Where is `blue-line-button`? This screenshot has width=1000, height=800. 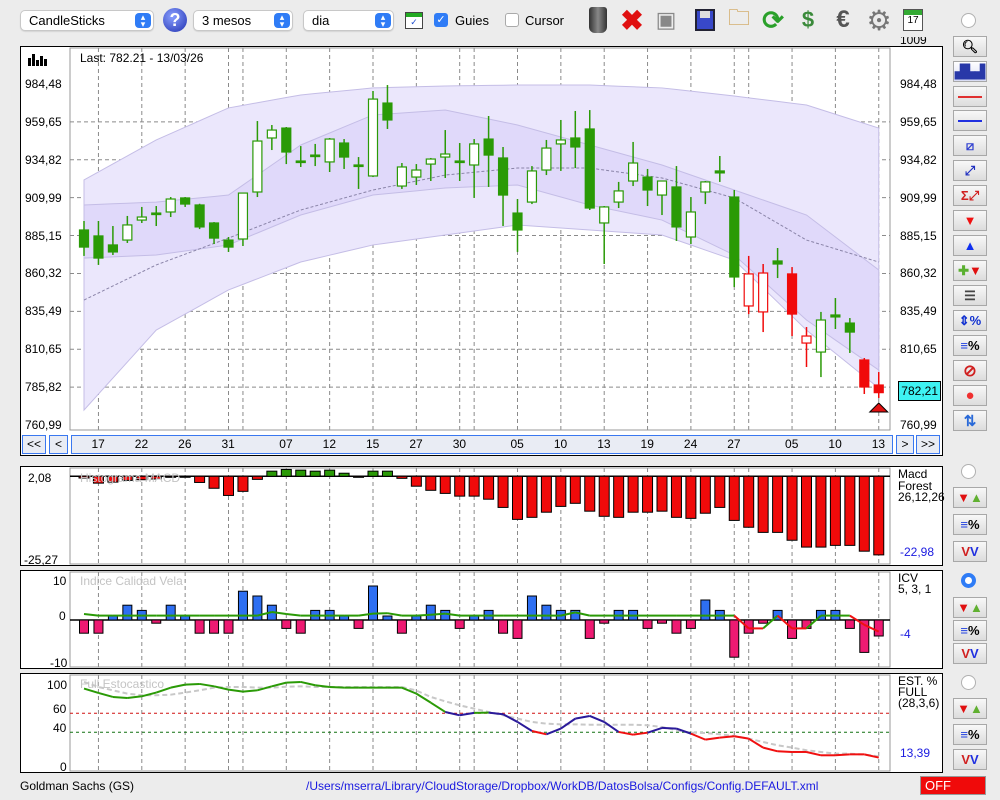
blue-line-button is located at coordinates (970, 120).